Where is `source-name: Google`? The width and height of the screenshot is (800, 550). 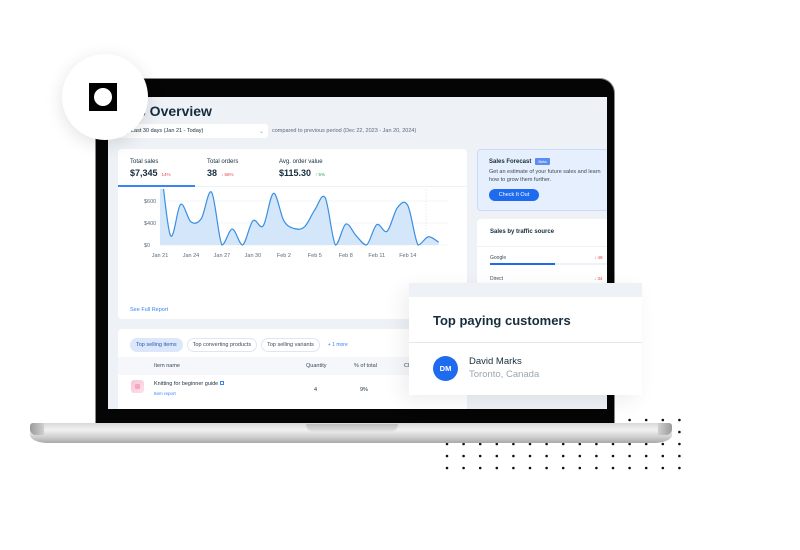 source-name: Google is located at coordinates (498, 258).